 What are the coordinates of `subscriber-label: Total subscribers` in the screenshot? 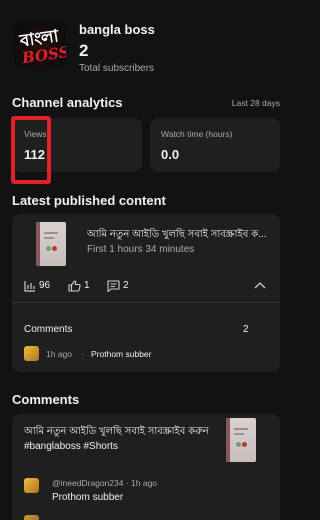 It's located at (117, 68).